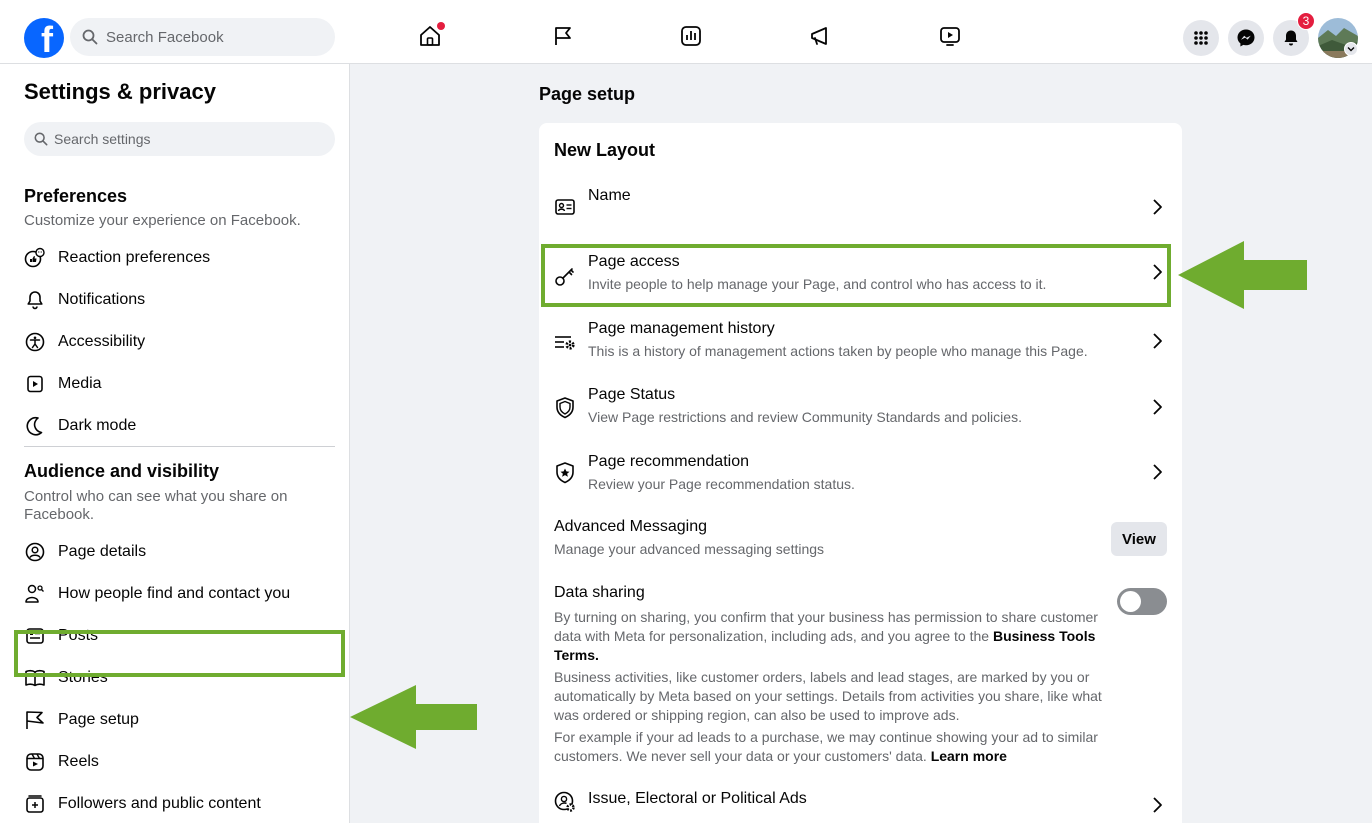 The image size is (1372, 823). I want to click on facebook-logo-letter: f, so click(47, 38).